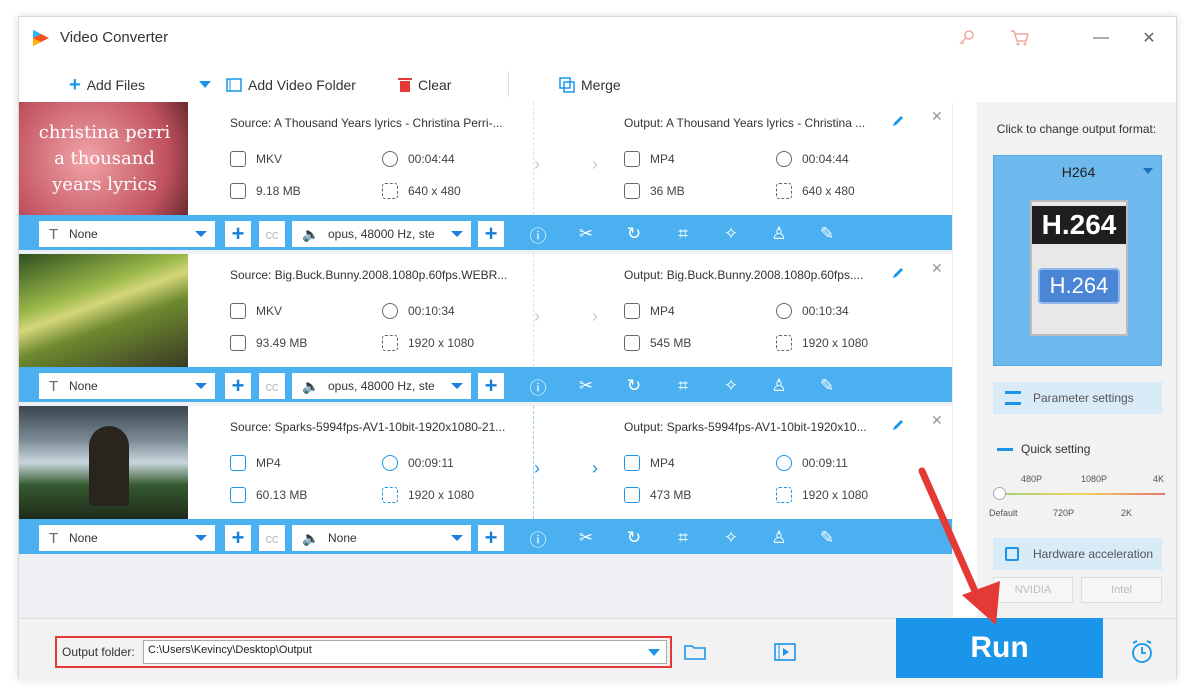 The image size is (1195, 695). What do you see at coordinates (590, 85) in the screenshot?
I see `merge-button: Merge` at bounding box center [590, 85].